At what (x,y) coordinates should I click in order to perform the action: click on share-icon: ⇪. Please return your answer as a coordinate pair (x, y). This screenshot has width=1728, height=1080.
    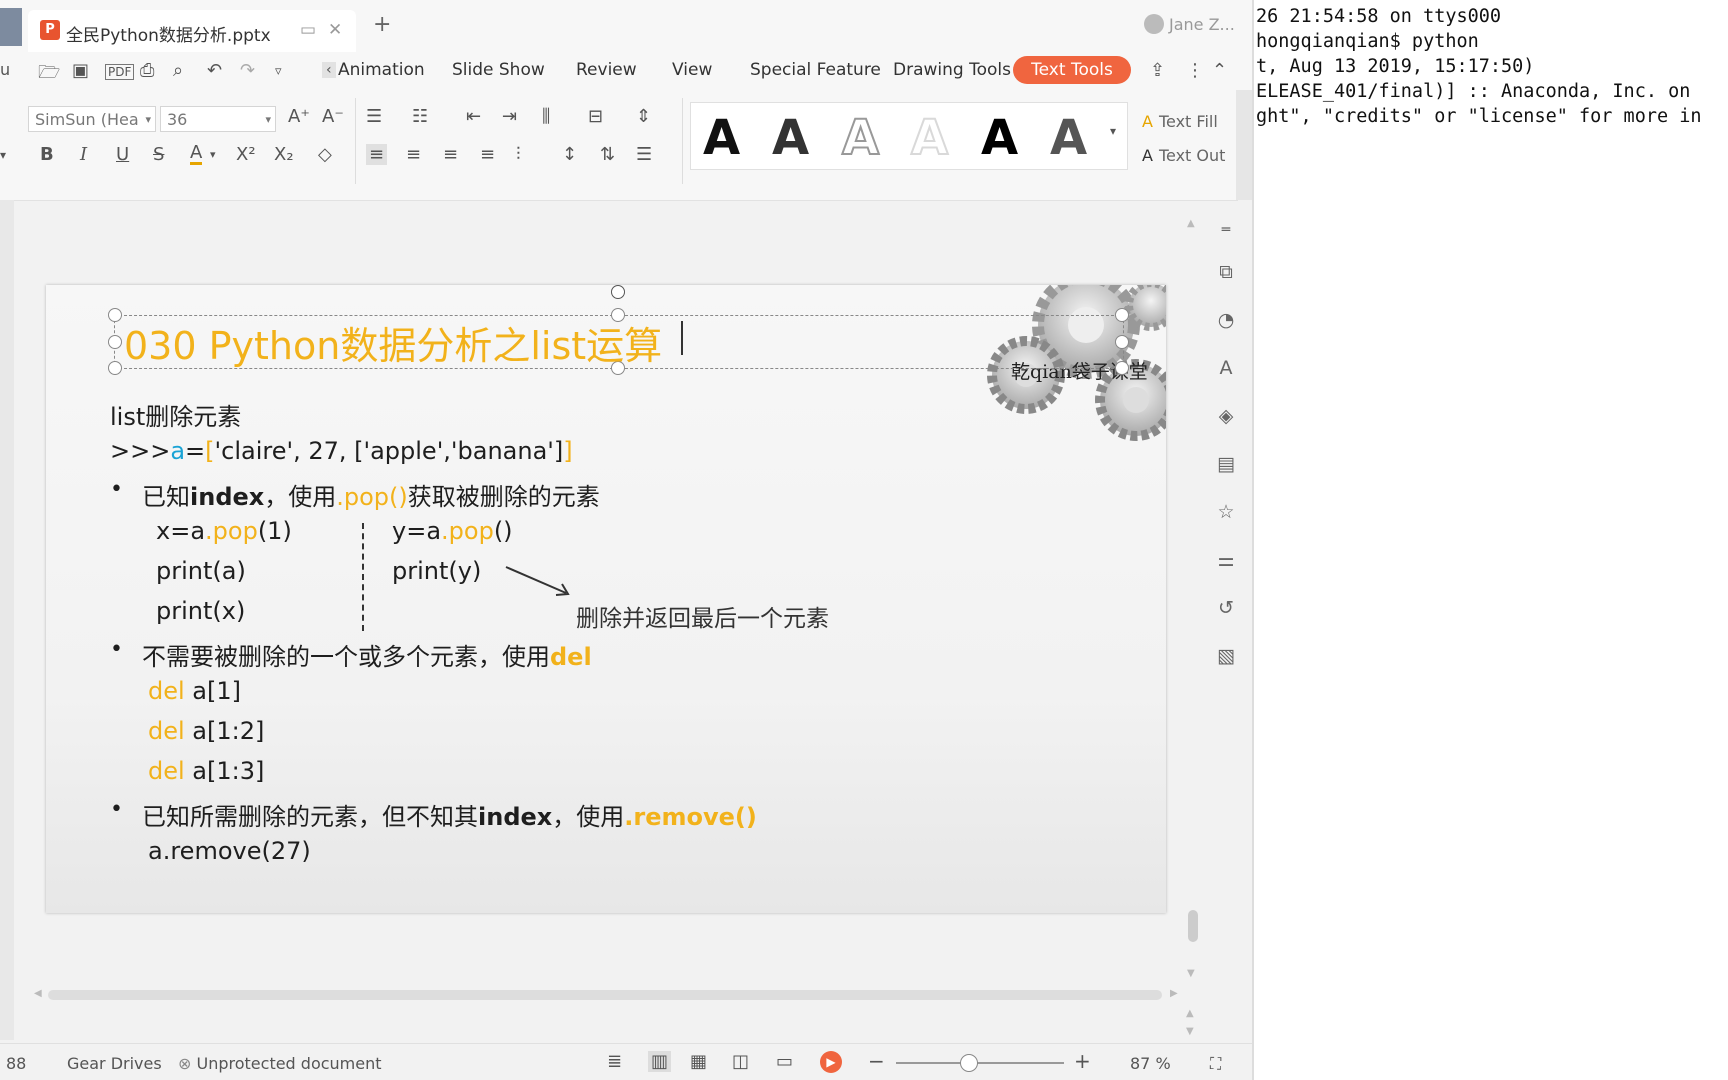
    Looking at the image, I should click on (1157, 70).